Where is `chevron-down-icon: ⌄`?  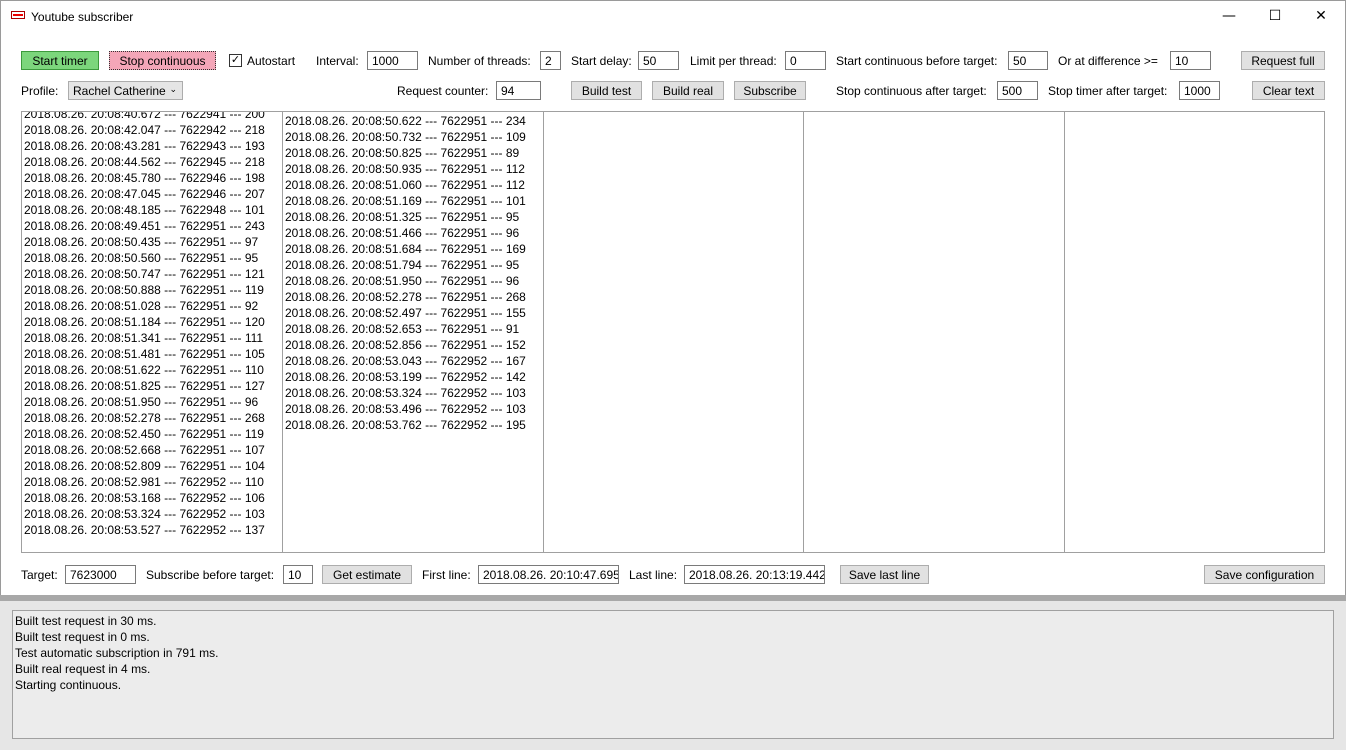
chevron-down-icon: ⌄ is located at coordinates (173, 89).